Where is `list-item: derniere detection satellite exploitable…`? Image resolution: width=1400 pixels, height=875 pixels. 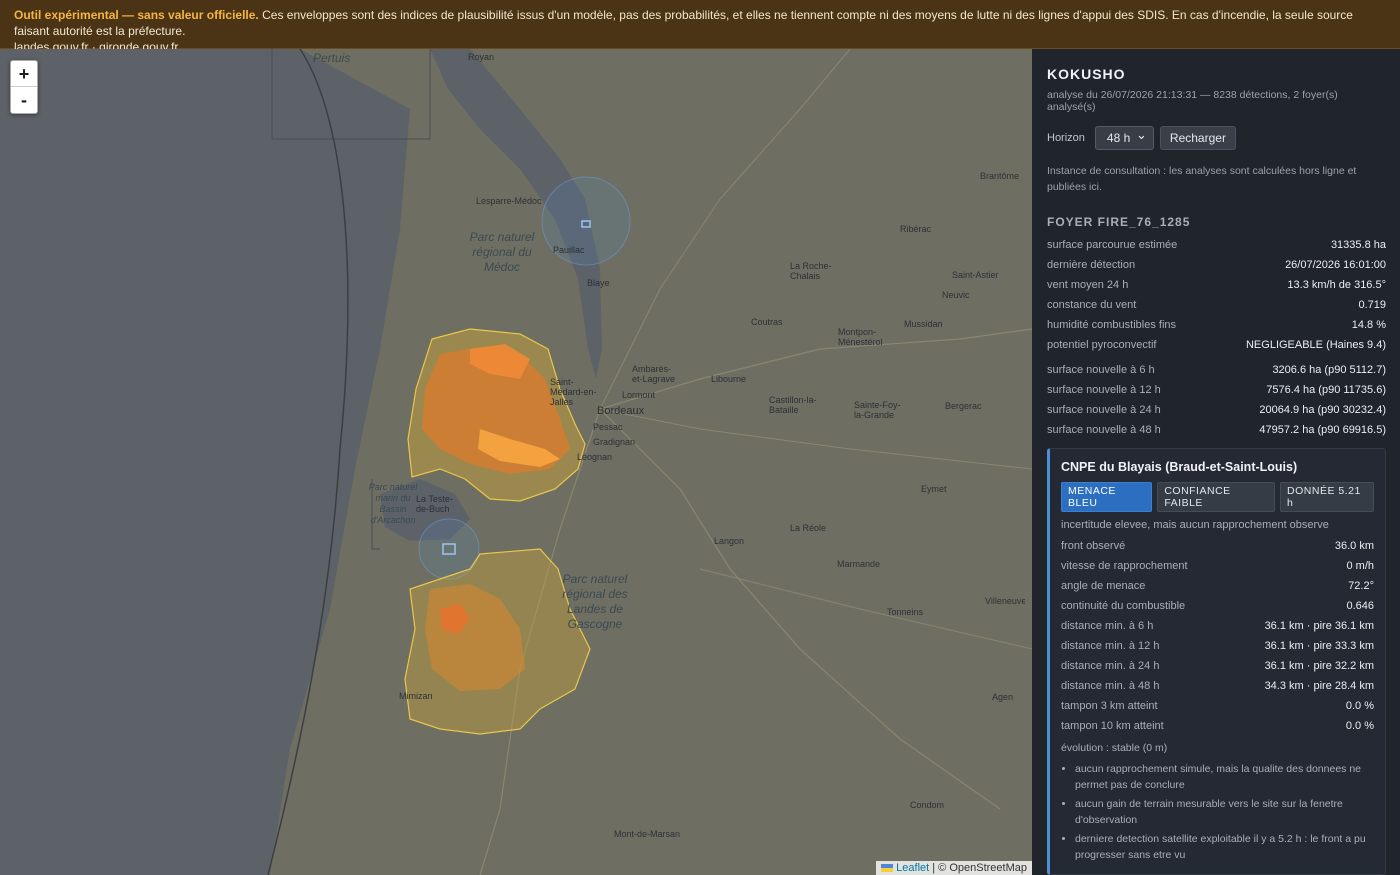 list-item: derniere detection satellite exploitable… is located at coordinates (1224, 847).